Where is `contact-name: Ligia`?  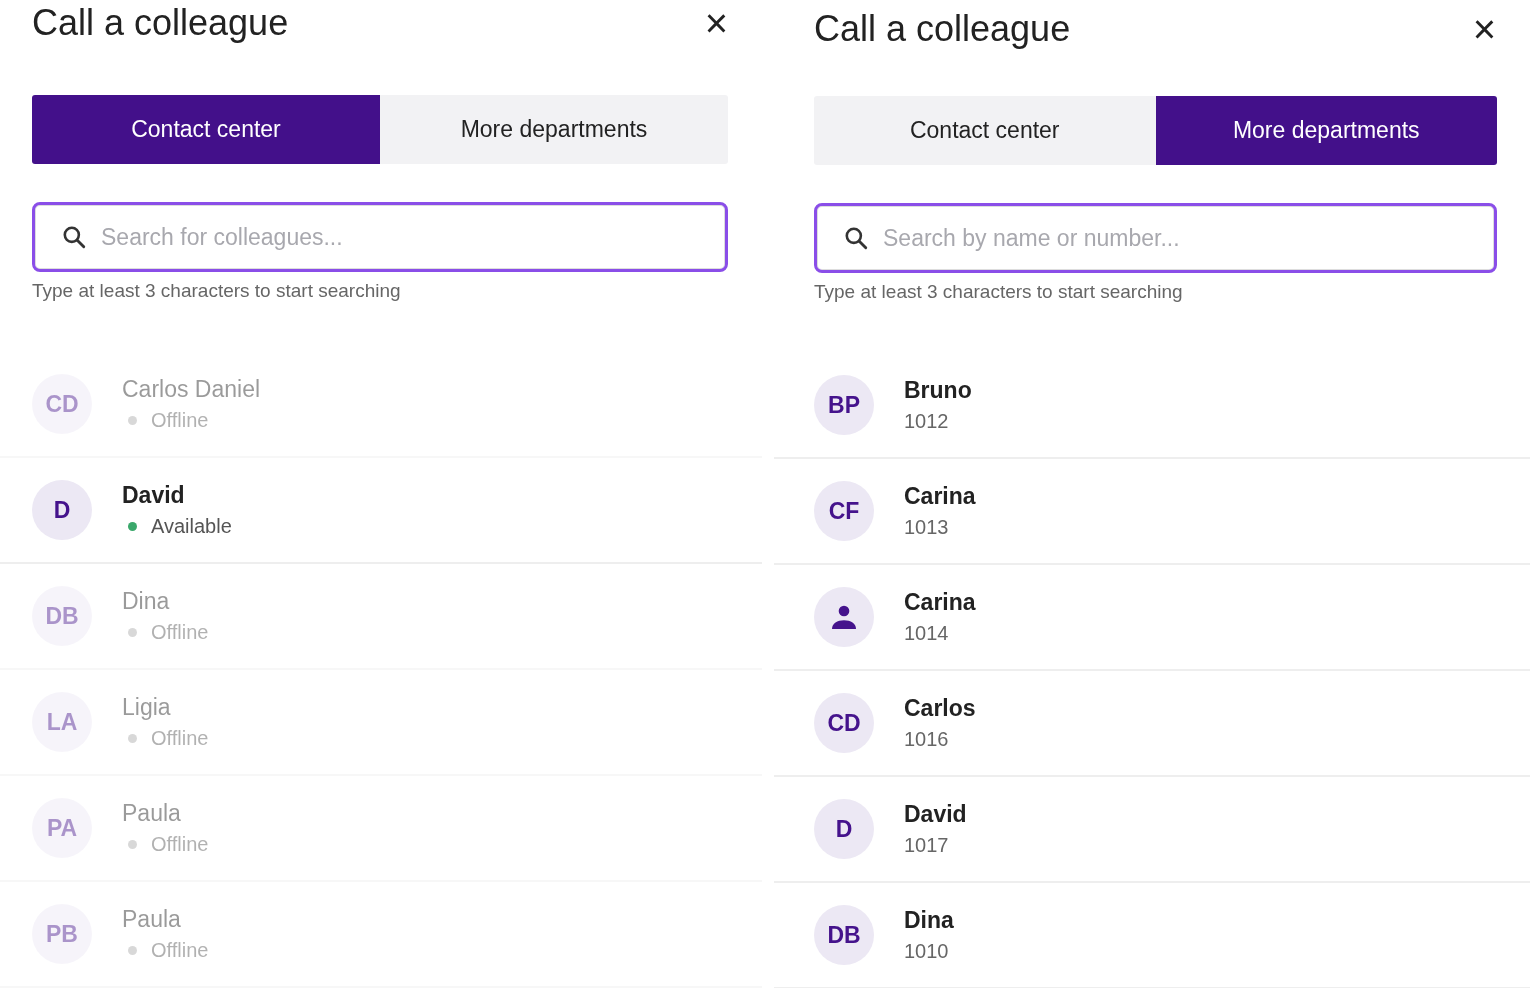 contact-name: Ligia is located at coordinates (147, 707).